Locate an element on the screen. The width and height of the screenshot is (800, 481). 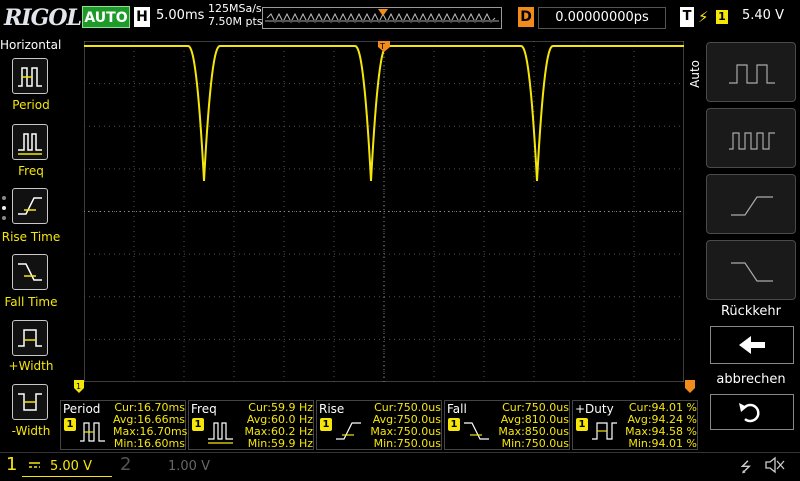
dc-coupling-icon is located at coordinates (34, 465).